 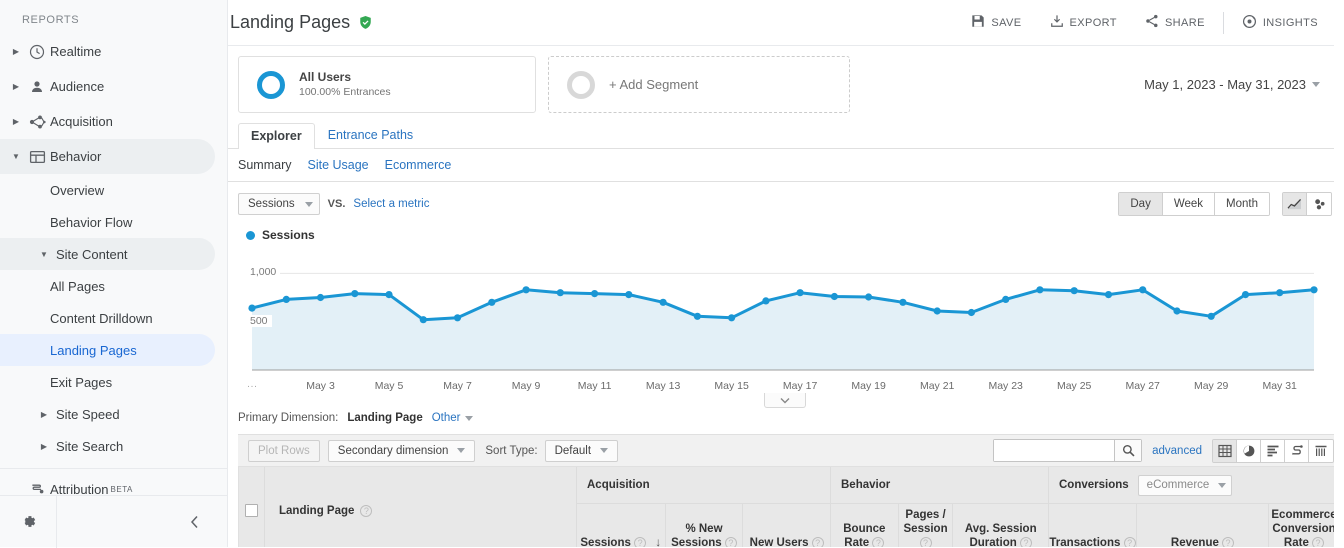 What do you see at coordinates (1297, 450) in the screenshot?
I see `comparison-view-icon` at bounding box center [1297, 450].